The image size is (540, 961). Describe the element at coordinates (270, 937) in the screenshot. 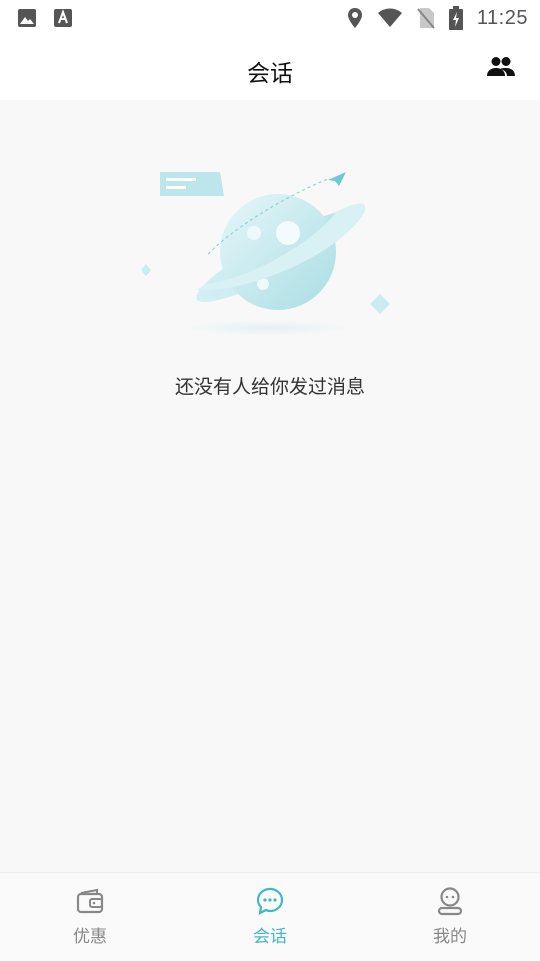

I see `tab-label: 会话` at that location.